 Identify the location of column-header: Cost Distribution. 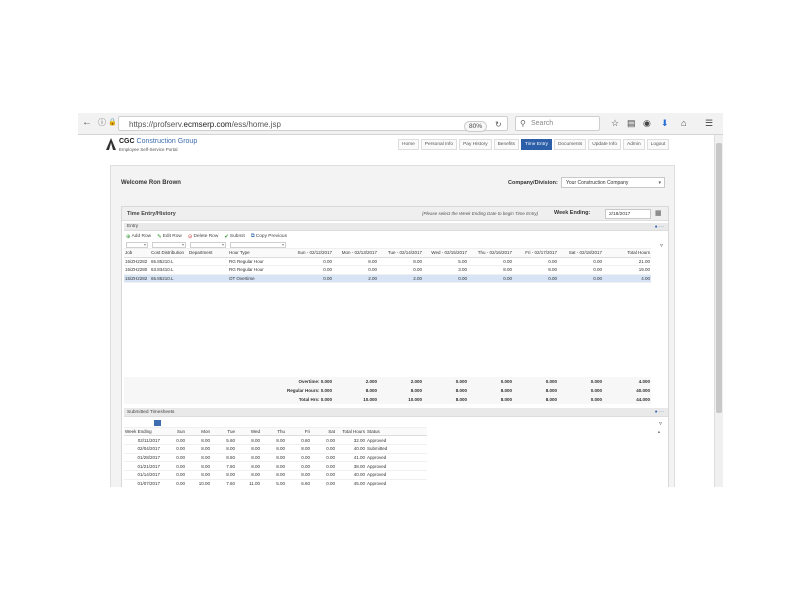
(169, 252).